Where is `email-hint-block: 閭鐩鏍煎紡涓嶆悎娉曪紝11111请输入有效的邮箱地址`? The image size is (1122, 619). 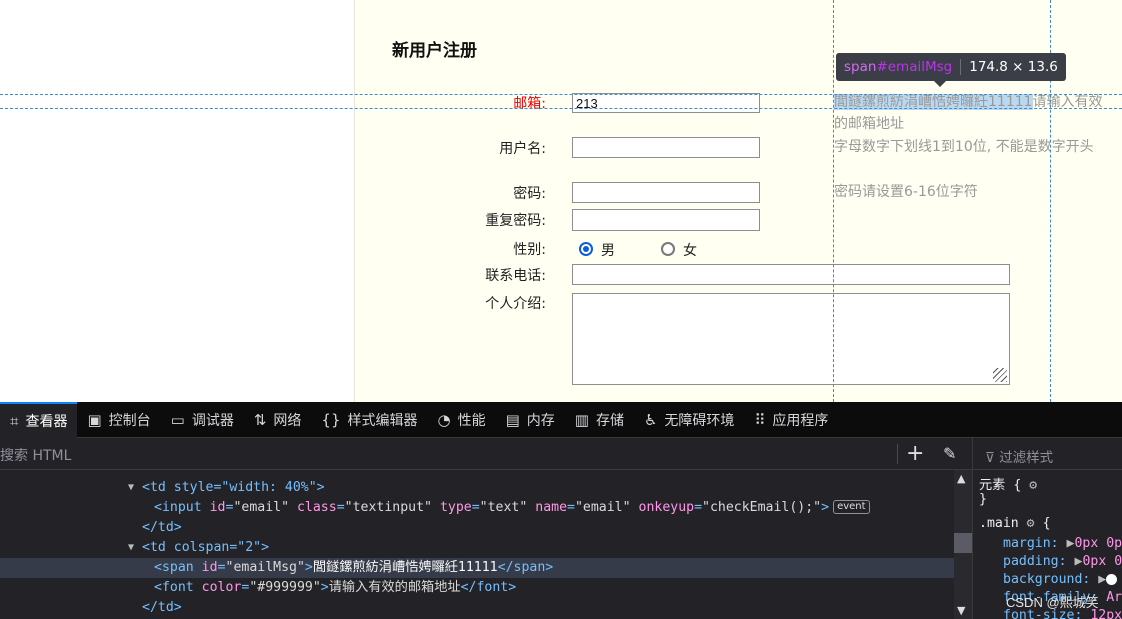
email-hint-block: 閭鐩鏍煎紡涓嶆悎娉曪紝11111请输入有效的邮箱地址 is located at coordinates (969, 113).